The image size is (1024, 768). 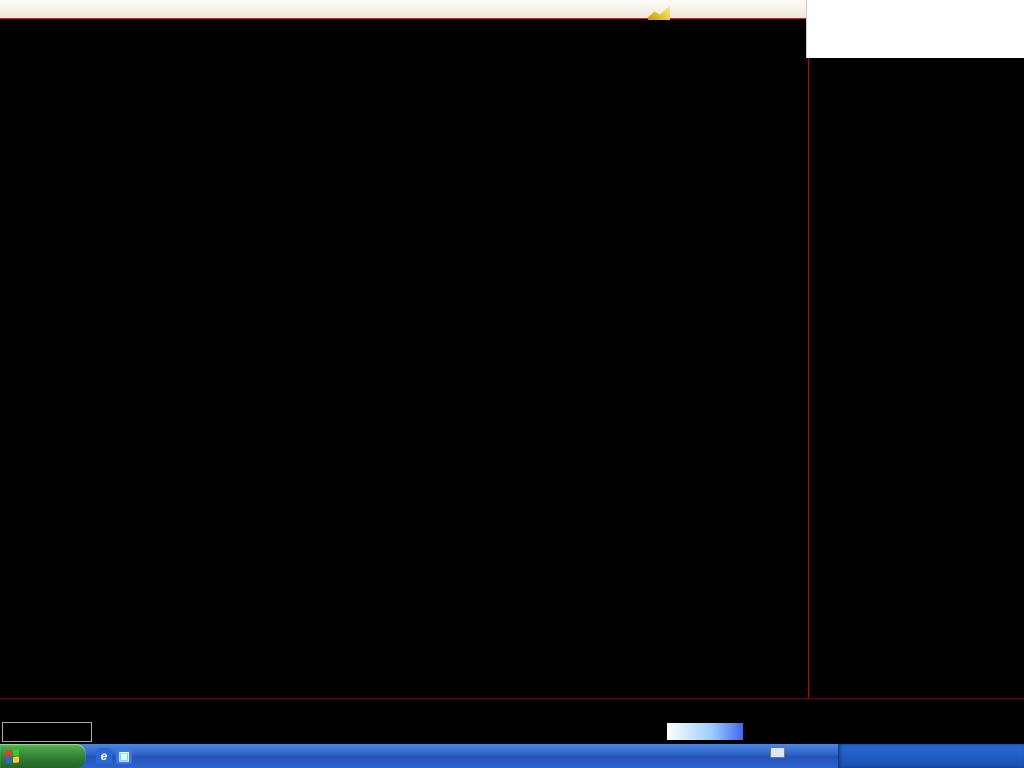 I want to click on news-ticker-bar, so click(x=512, y=732).